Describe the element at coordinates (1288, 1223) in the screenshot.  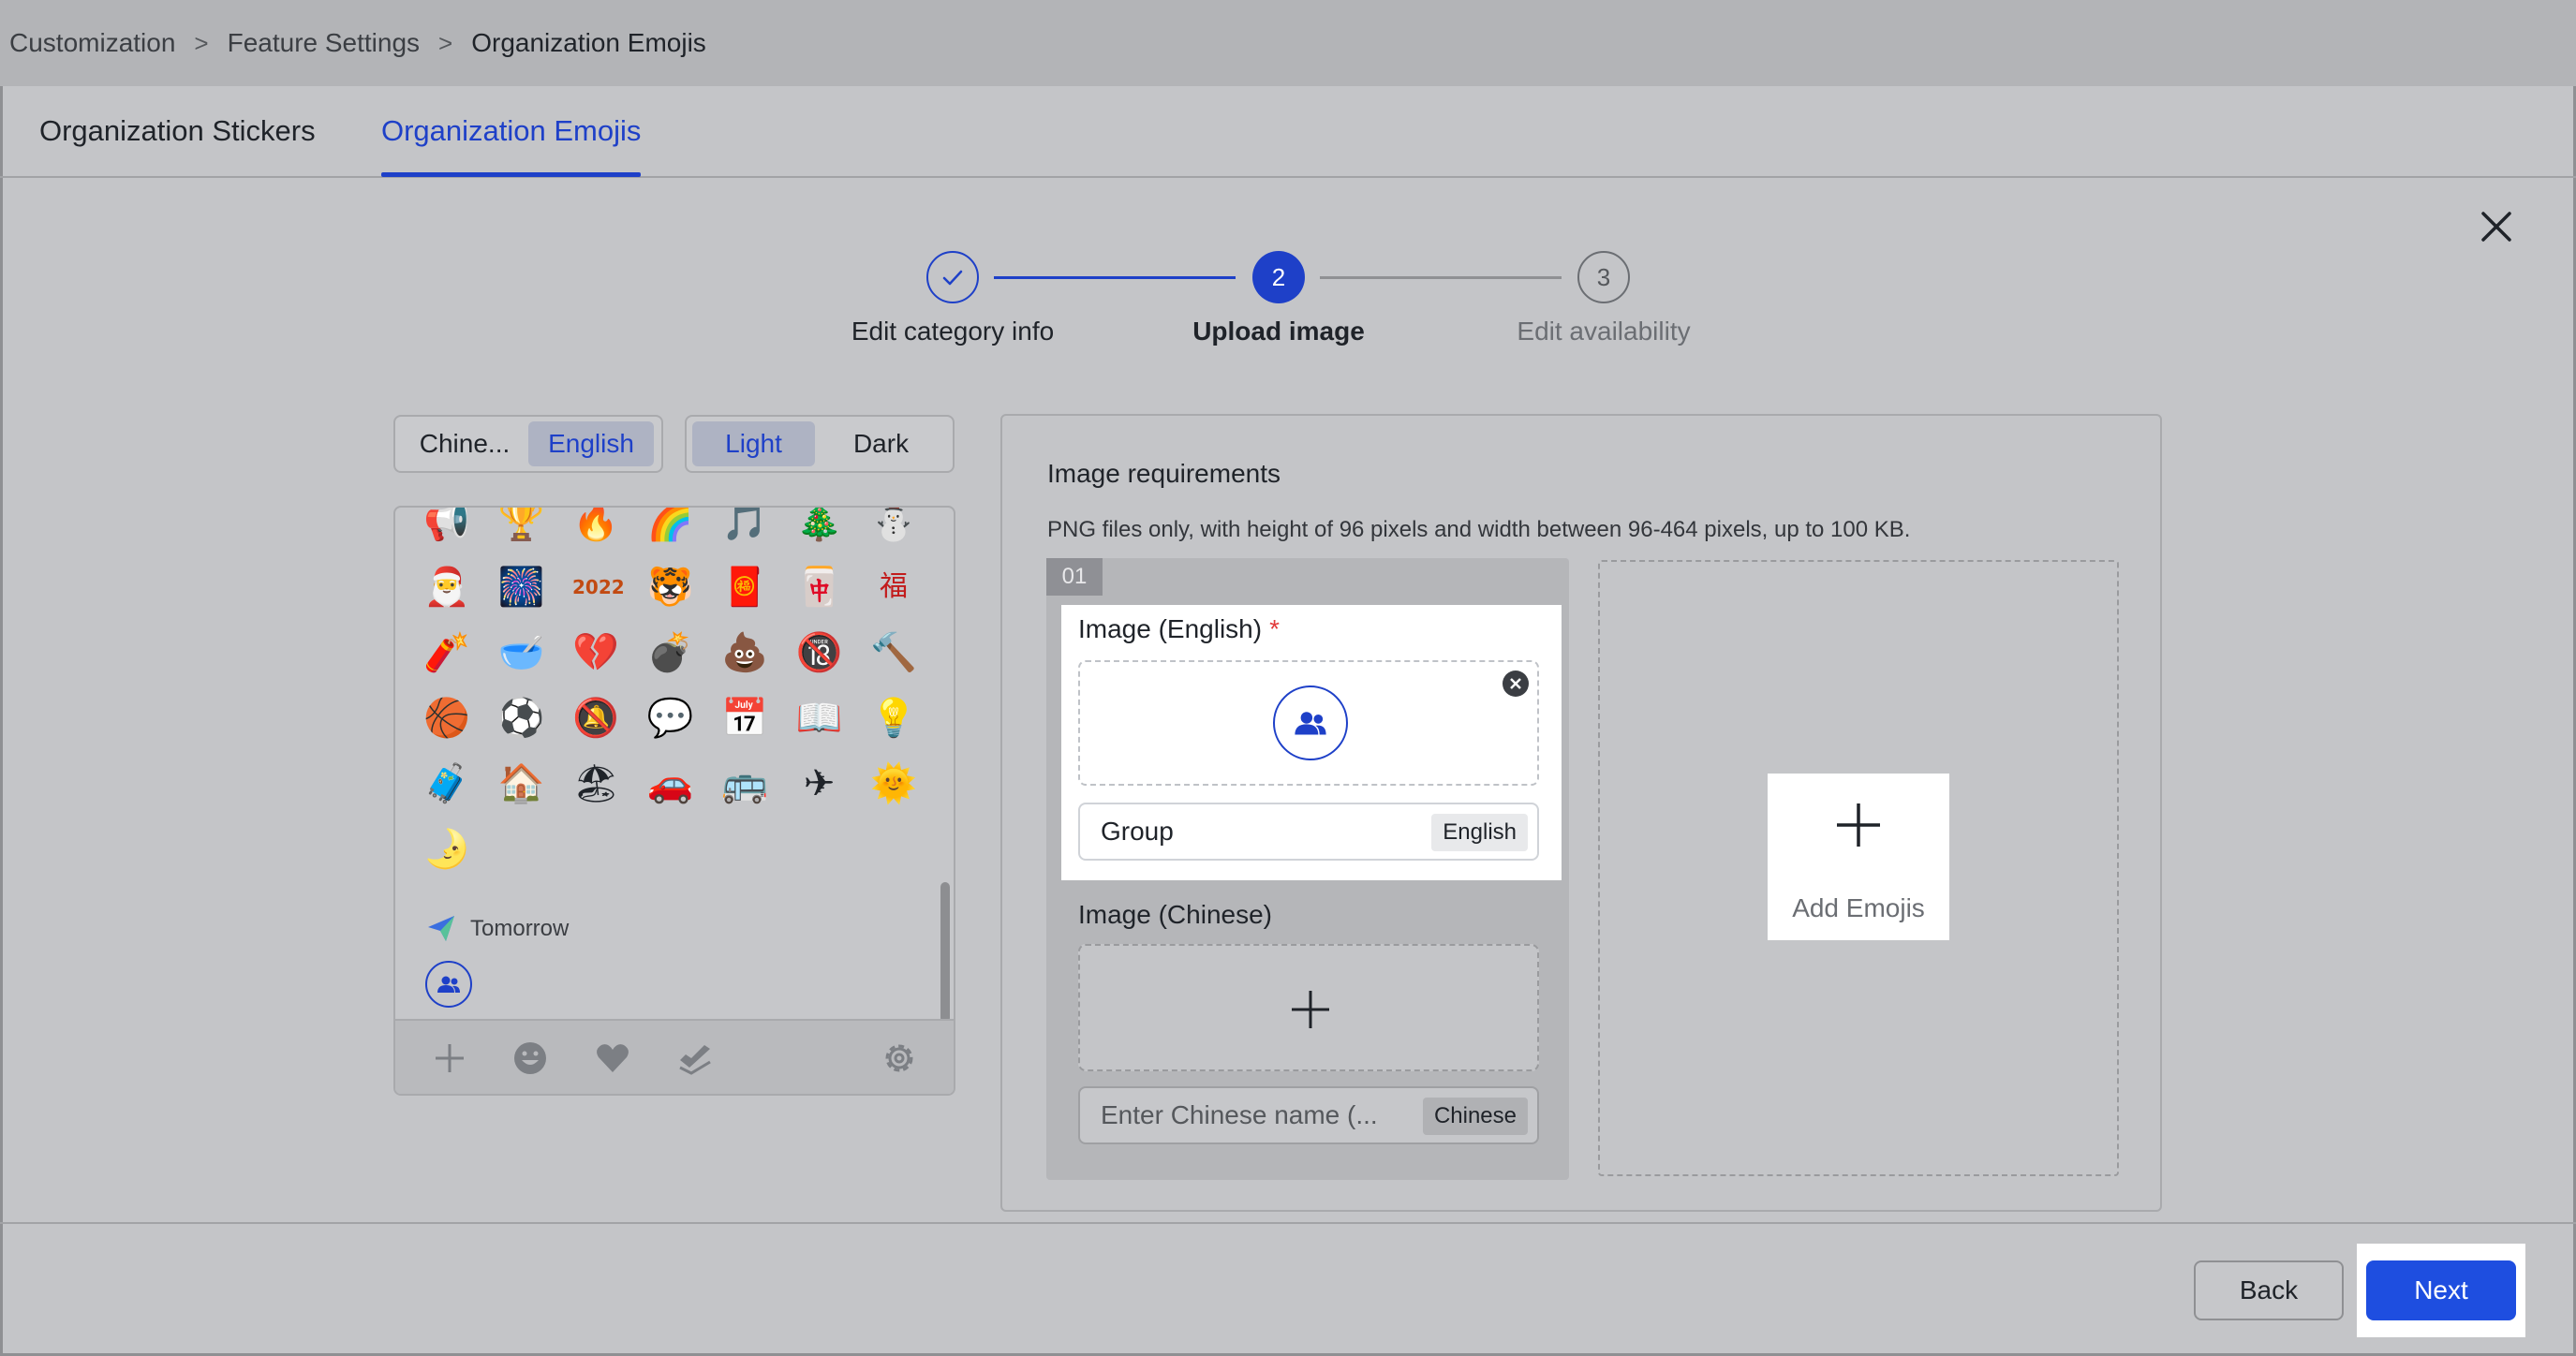
I see `footer-divider` at that location.